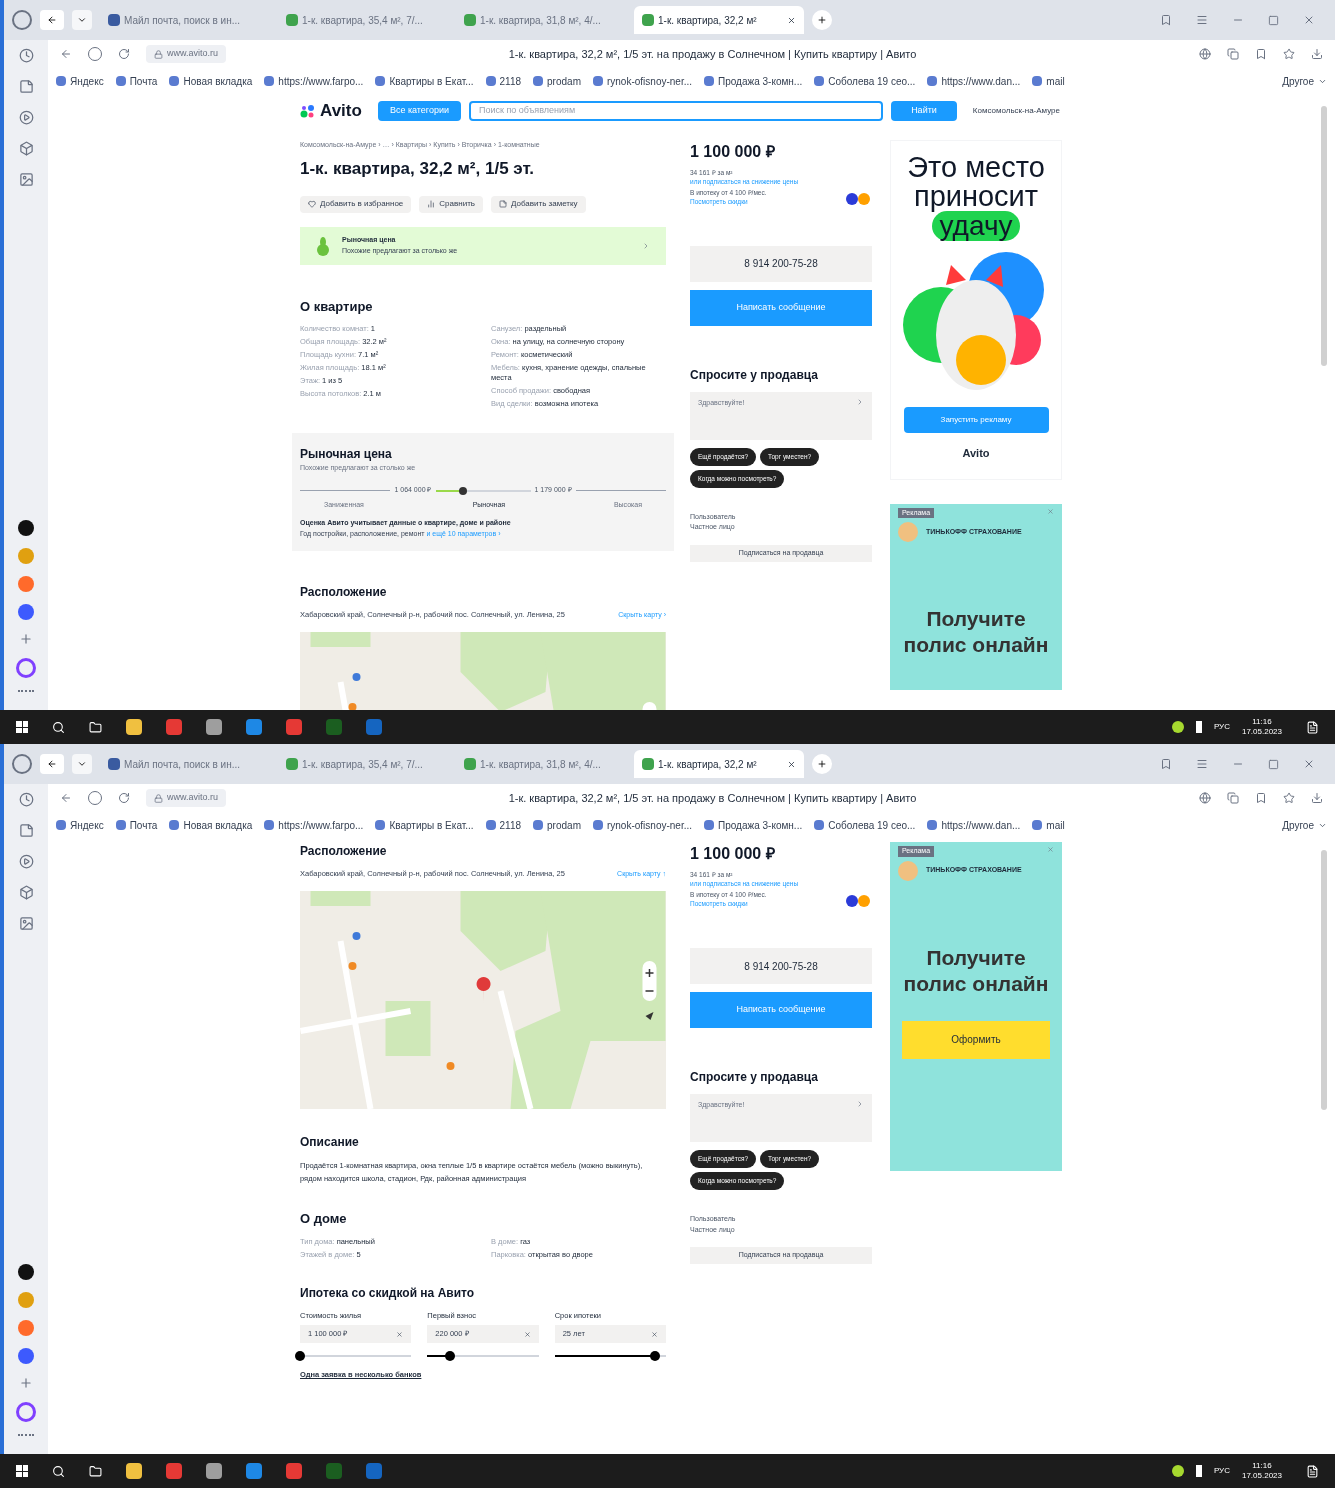  I want to click on avito-logo: Avito, so click(341, 111).